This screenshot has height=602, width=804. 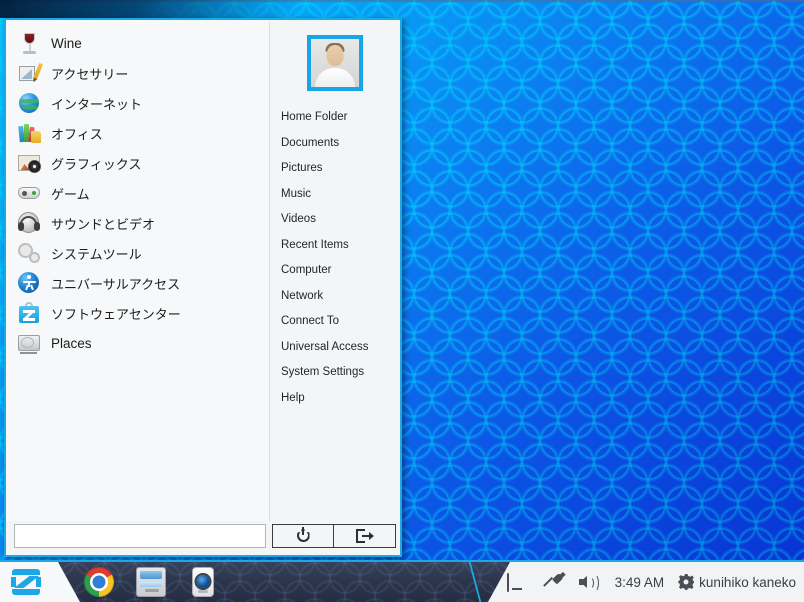 What do you see at coordinates (137, 73) in the screenshot?
I see `category-item-accessories: アクセサリー` at bounding box center [137, 73].